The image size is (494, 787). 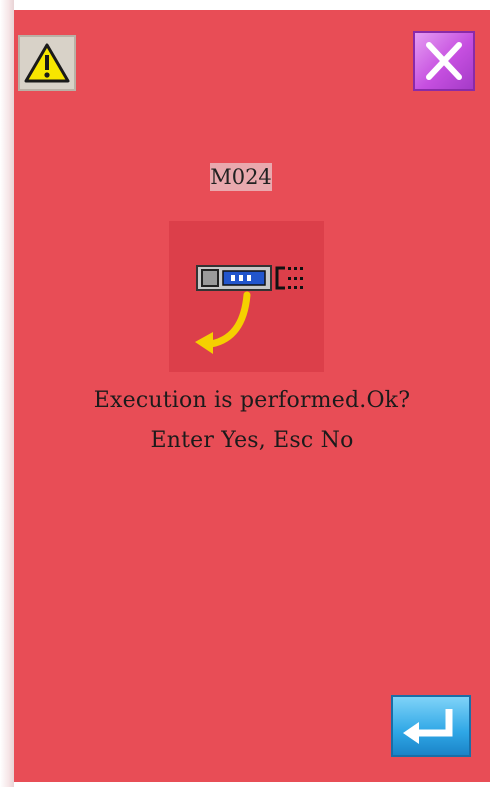 I want to click on close-x-icon, so click(x=444, y=61).